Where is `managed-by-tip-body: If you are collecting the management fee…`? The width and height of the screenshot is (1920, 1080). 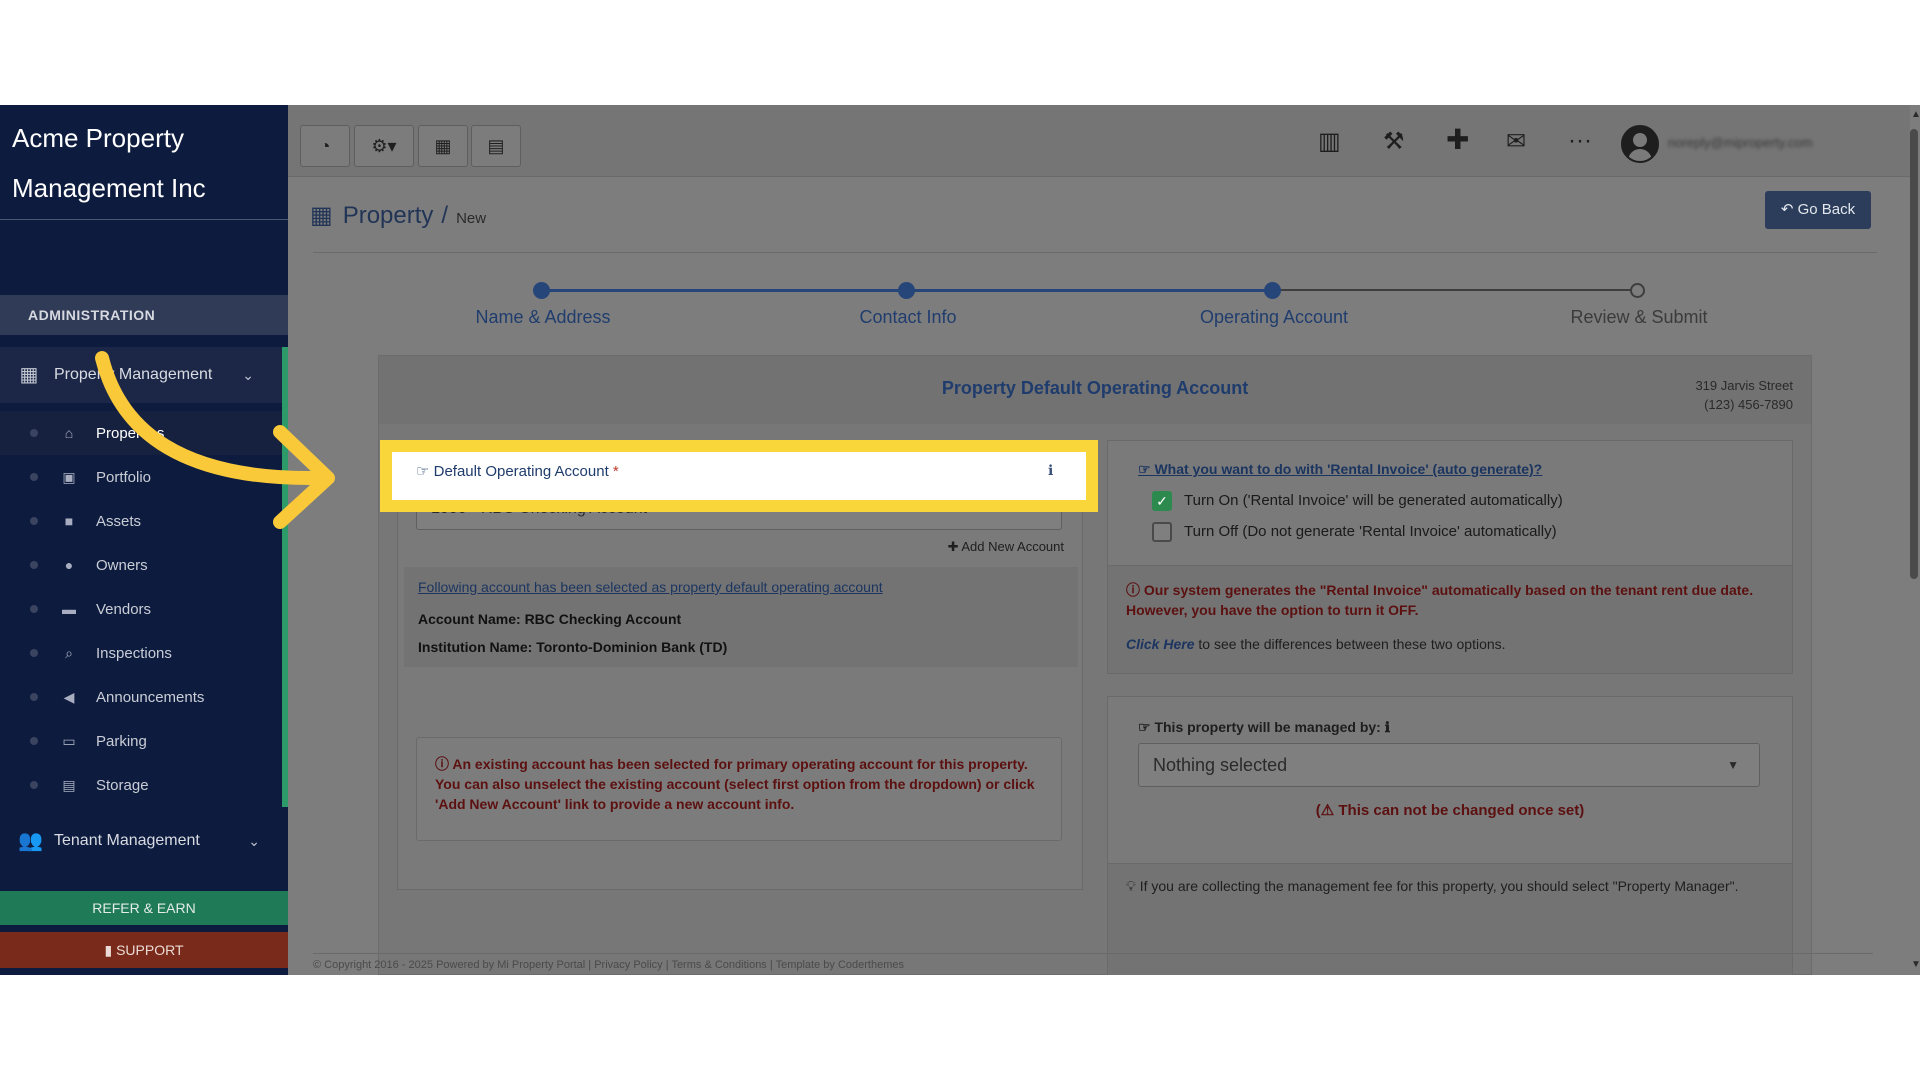
managed-by-tip-body: If you are collecting the management fee… is located at coordinates (1439, 886).